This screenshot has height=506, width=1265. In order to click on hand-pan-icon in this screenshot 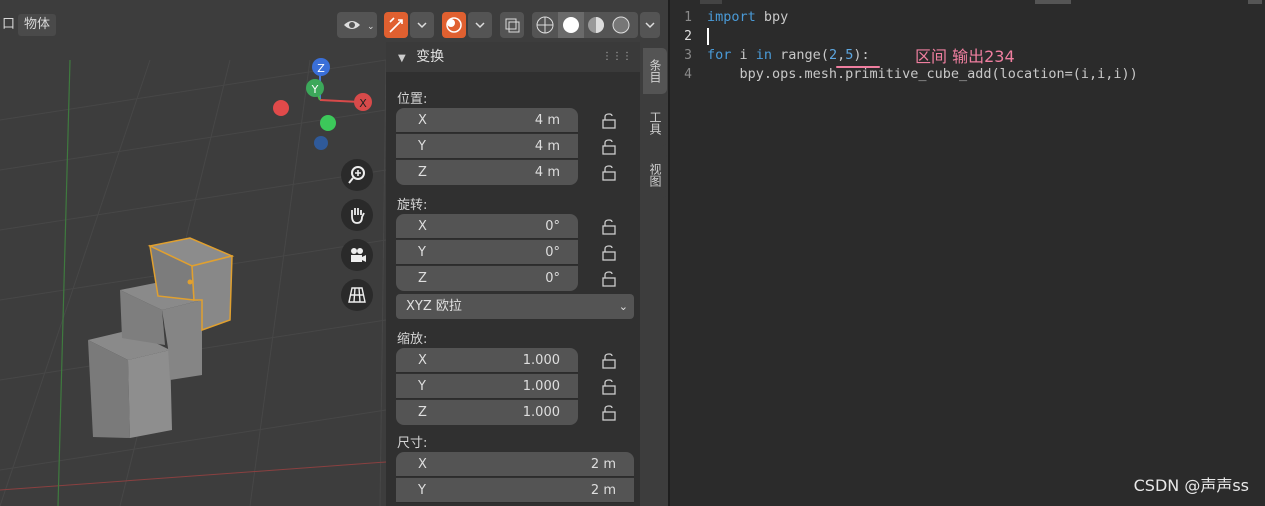, I will do `click(358, 216)`.